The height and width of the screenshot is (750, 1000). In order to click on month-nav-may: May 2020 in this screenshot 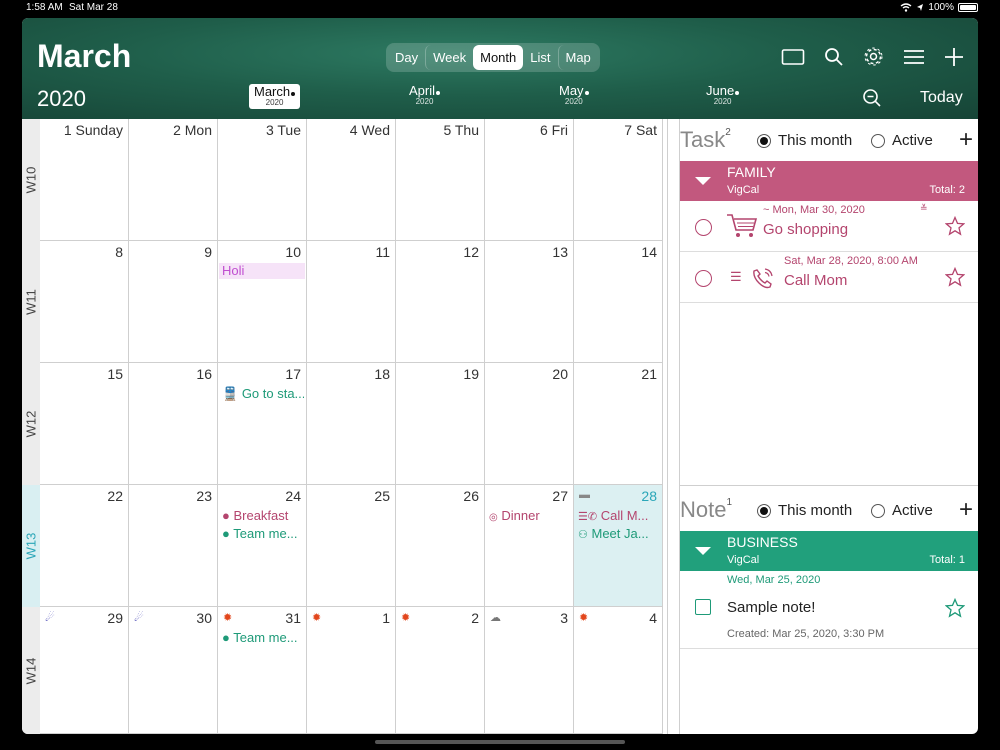, I will do `click(574, 95)`.